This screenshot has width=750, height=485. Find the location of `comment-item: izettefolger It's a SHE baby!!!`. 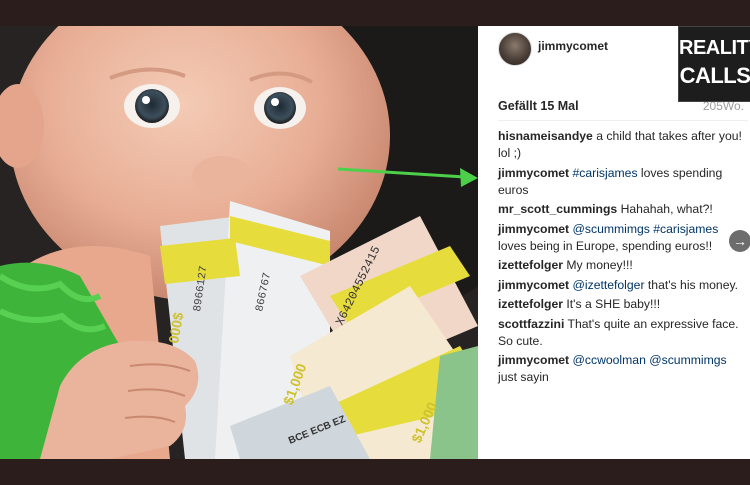

comment-item: izettefolger It's a SHE baby!!! is located at coordinates (621, 304).